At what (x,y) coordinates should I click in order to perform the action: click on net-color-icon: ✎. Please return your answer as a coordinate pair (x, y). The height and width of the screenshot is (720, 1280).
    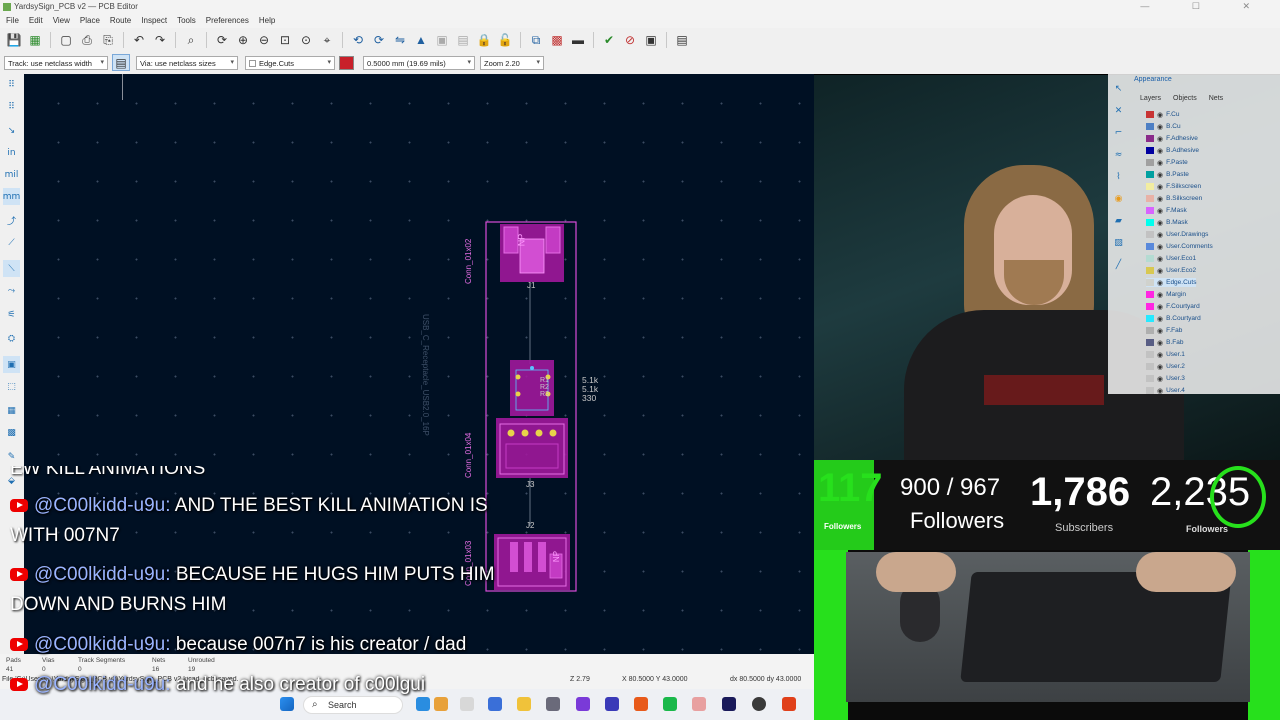
    Looking at the image, I should click on (11, 456).